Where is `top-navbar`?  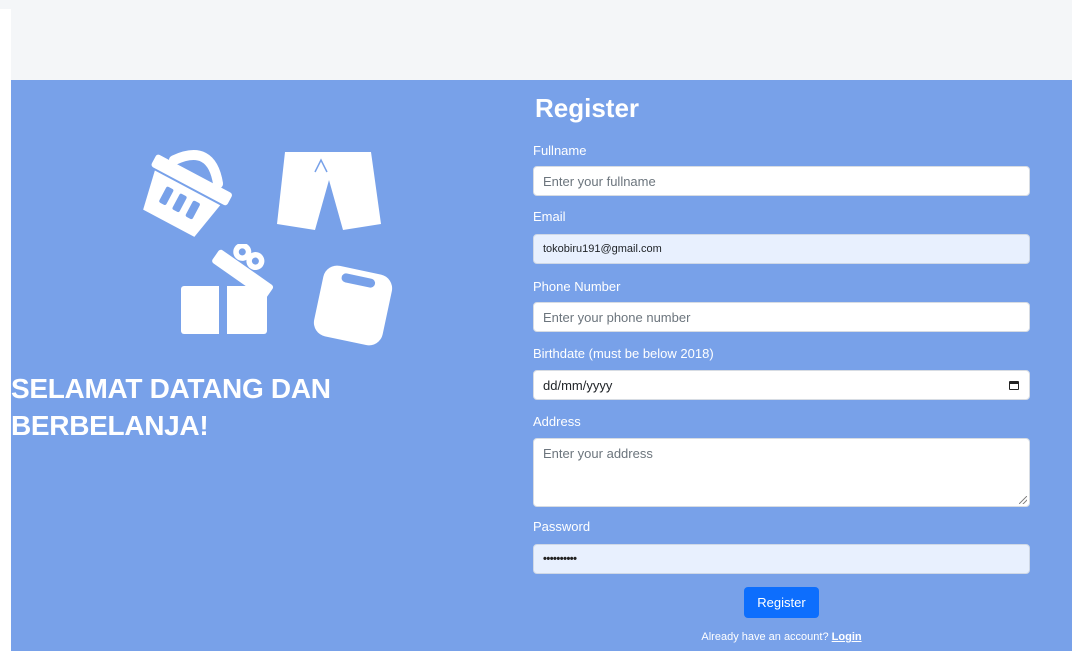 top-navbar is located at coordinates (536, 40).